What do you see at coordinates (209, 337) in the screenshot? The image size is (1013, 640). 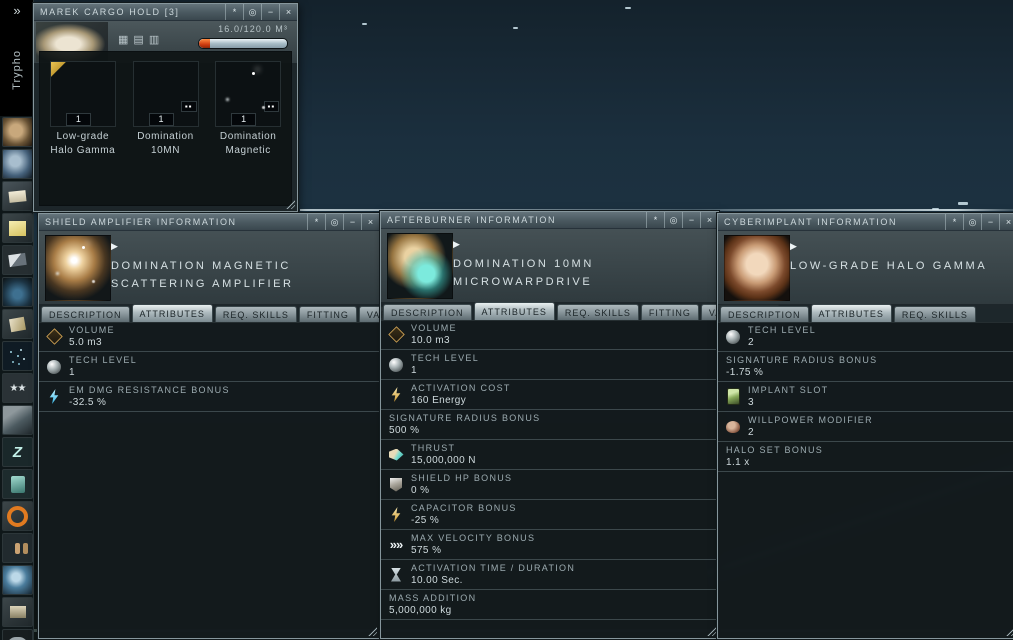 I see `attribute-row: VOLUME 5.0 m3` at bounding box center [209, 337].